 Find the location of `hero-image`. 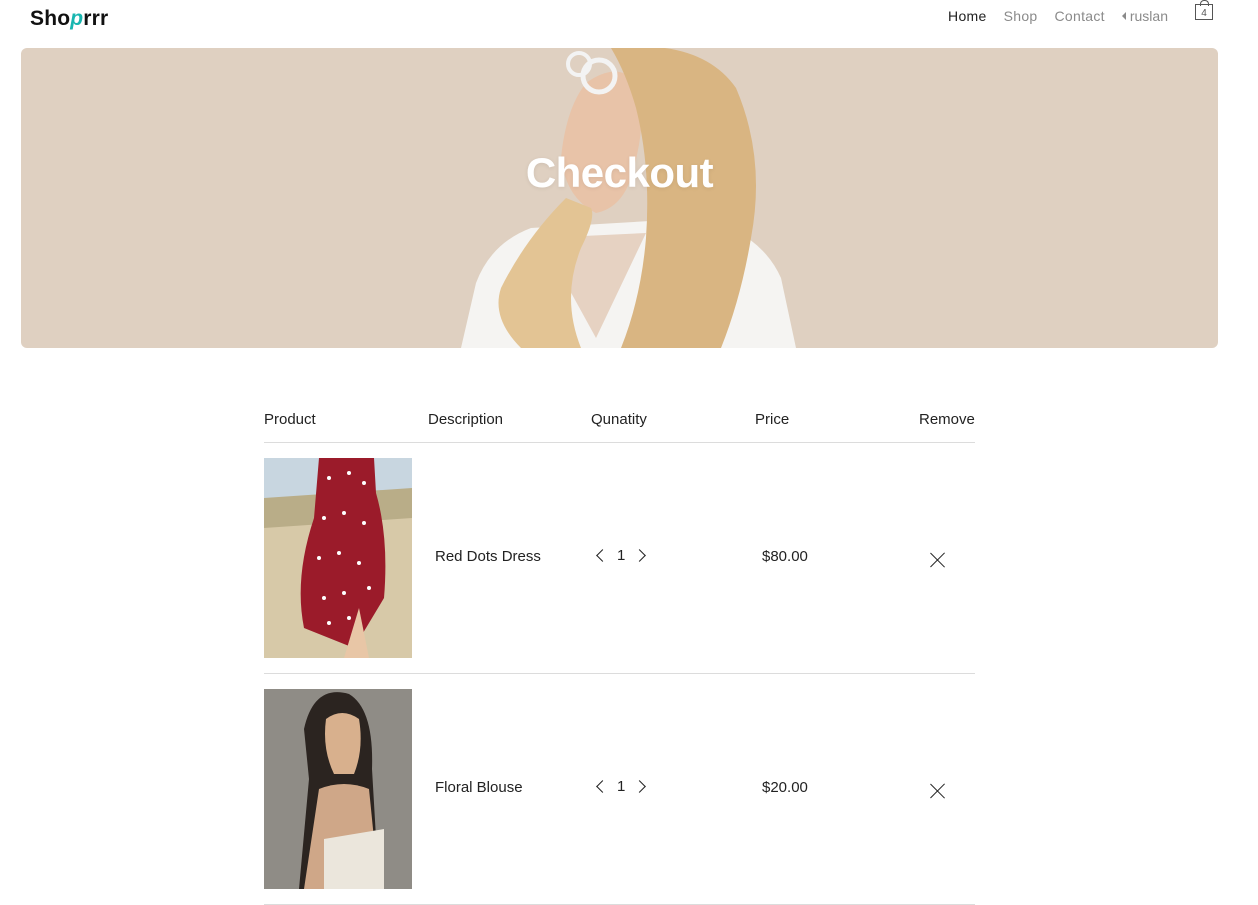

hero-image is located at coordinates (628, 198).